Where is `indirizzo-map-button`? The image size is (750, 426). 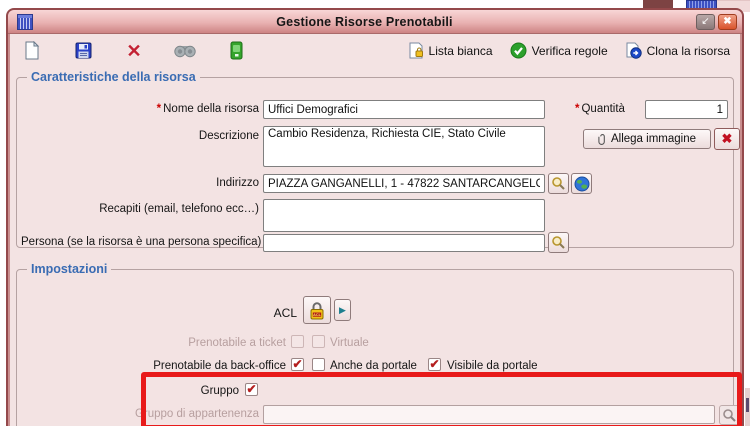
indirizzo-map-button is located at coordinates (581, 183).